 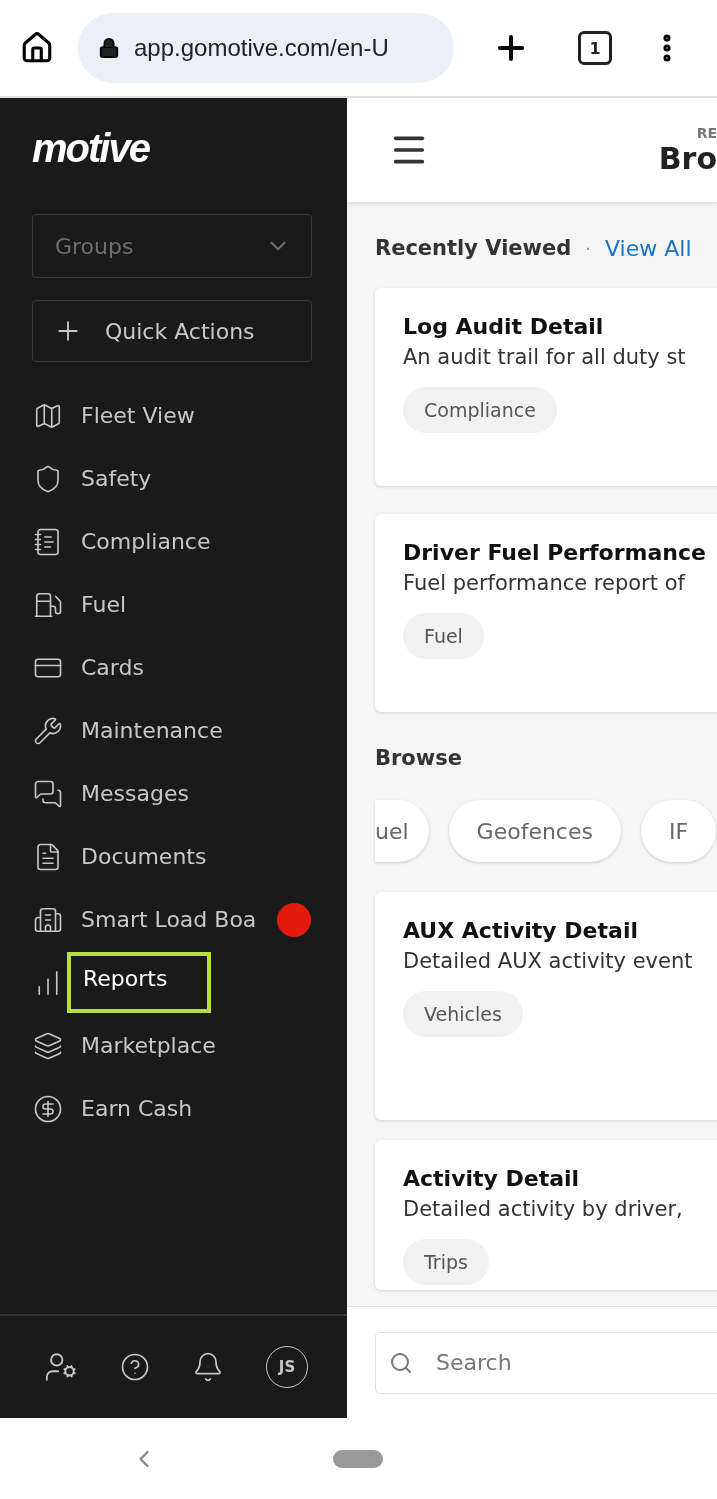 What do you see at coordinates (473, 248) in the screenshot?
I see `section-title: Recently Viewed` at bounding box center [473, 248].